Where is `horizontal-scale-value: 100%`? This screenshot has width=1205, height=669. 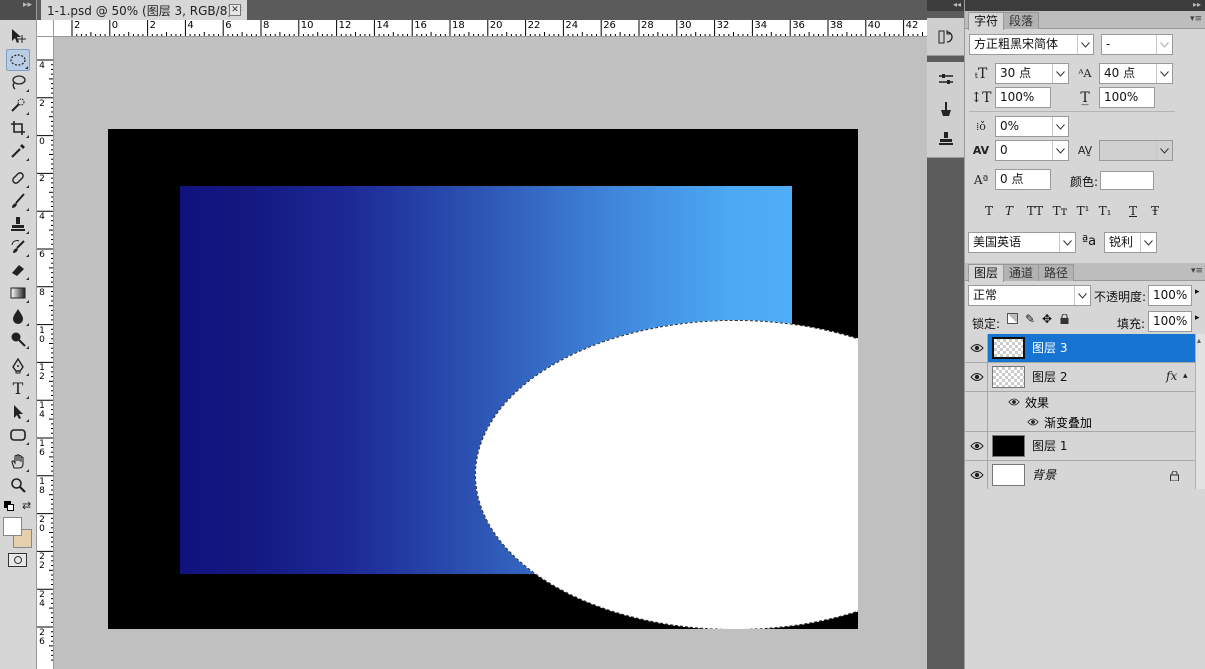 horizontal-scale-value: 100% is located at coordinates (1121, 97).